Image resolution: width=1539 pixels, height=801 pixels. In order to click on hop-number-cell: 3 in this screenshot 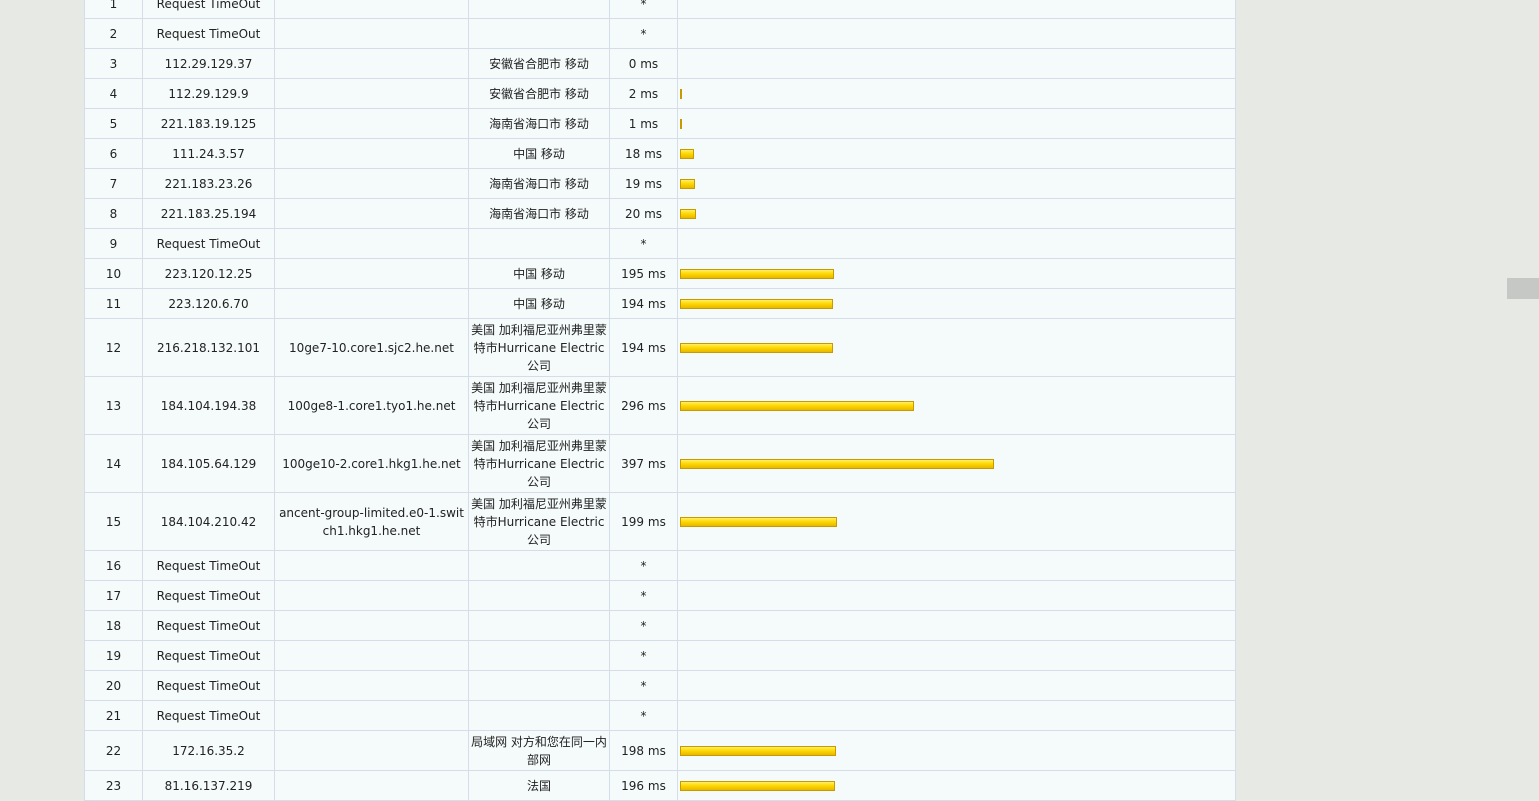, I will do `click(113, 63)`.